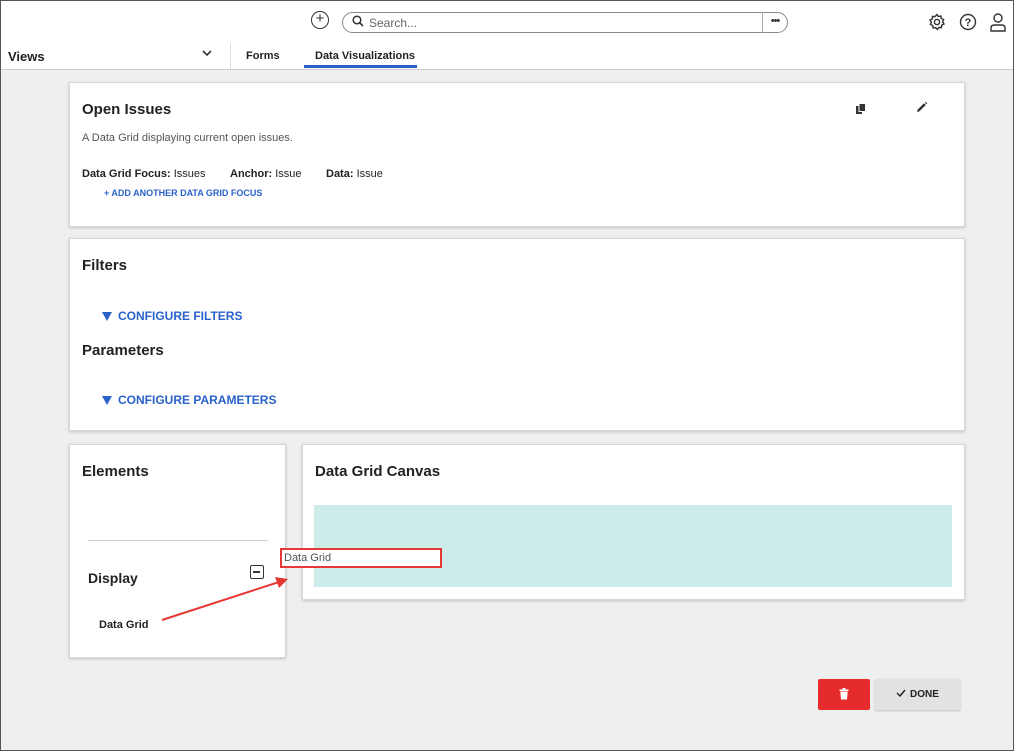  Describe the element at coordinates (901, 693) in the screenshot. I see `check-icon` at that location.